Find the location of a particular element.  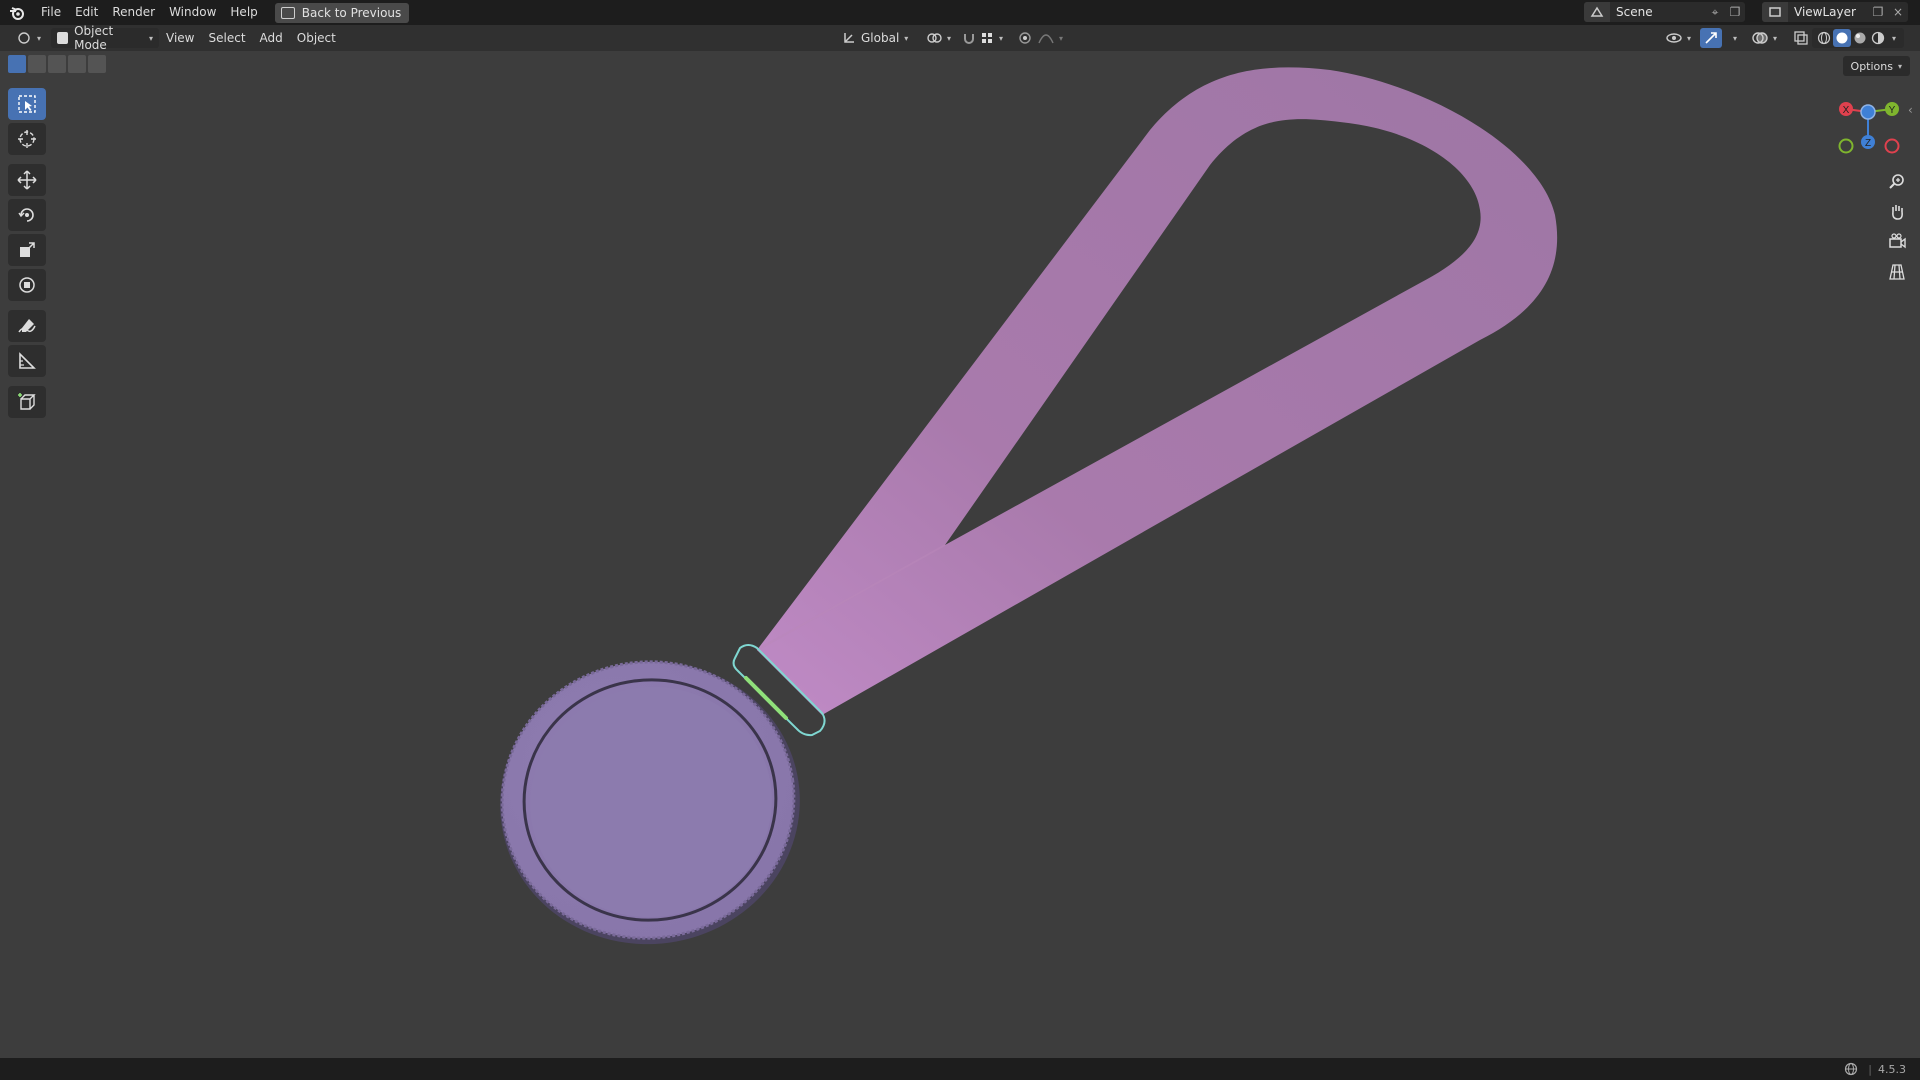

sidebar-toggle-icon: ‹ is located at coordinates (1910, 110).